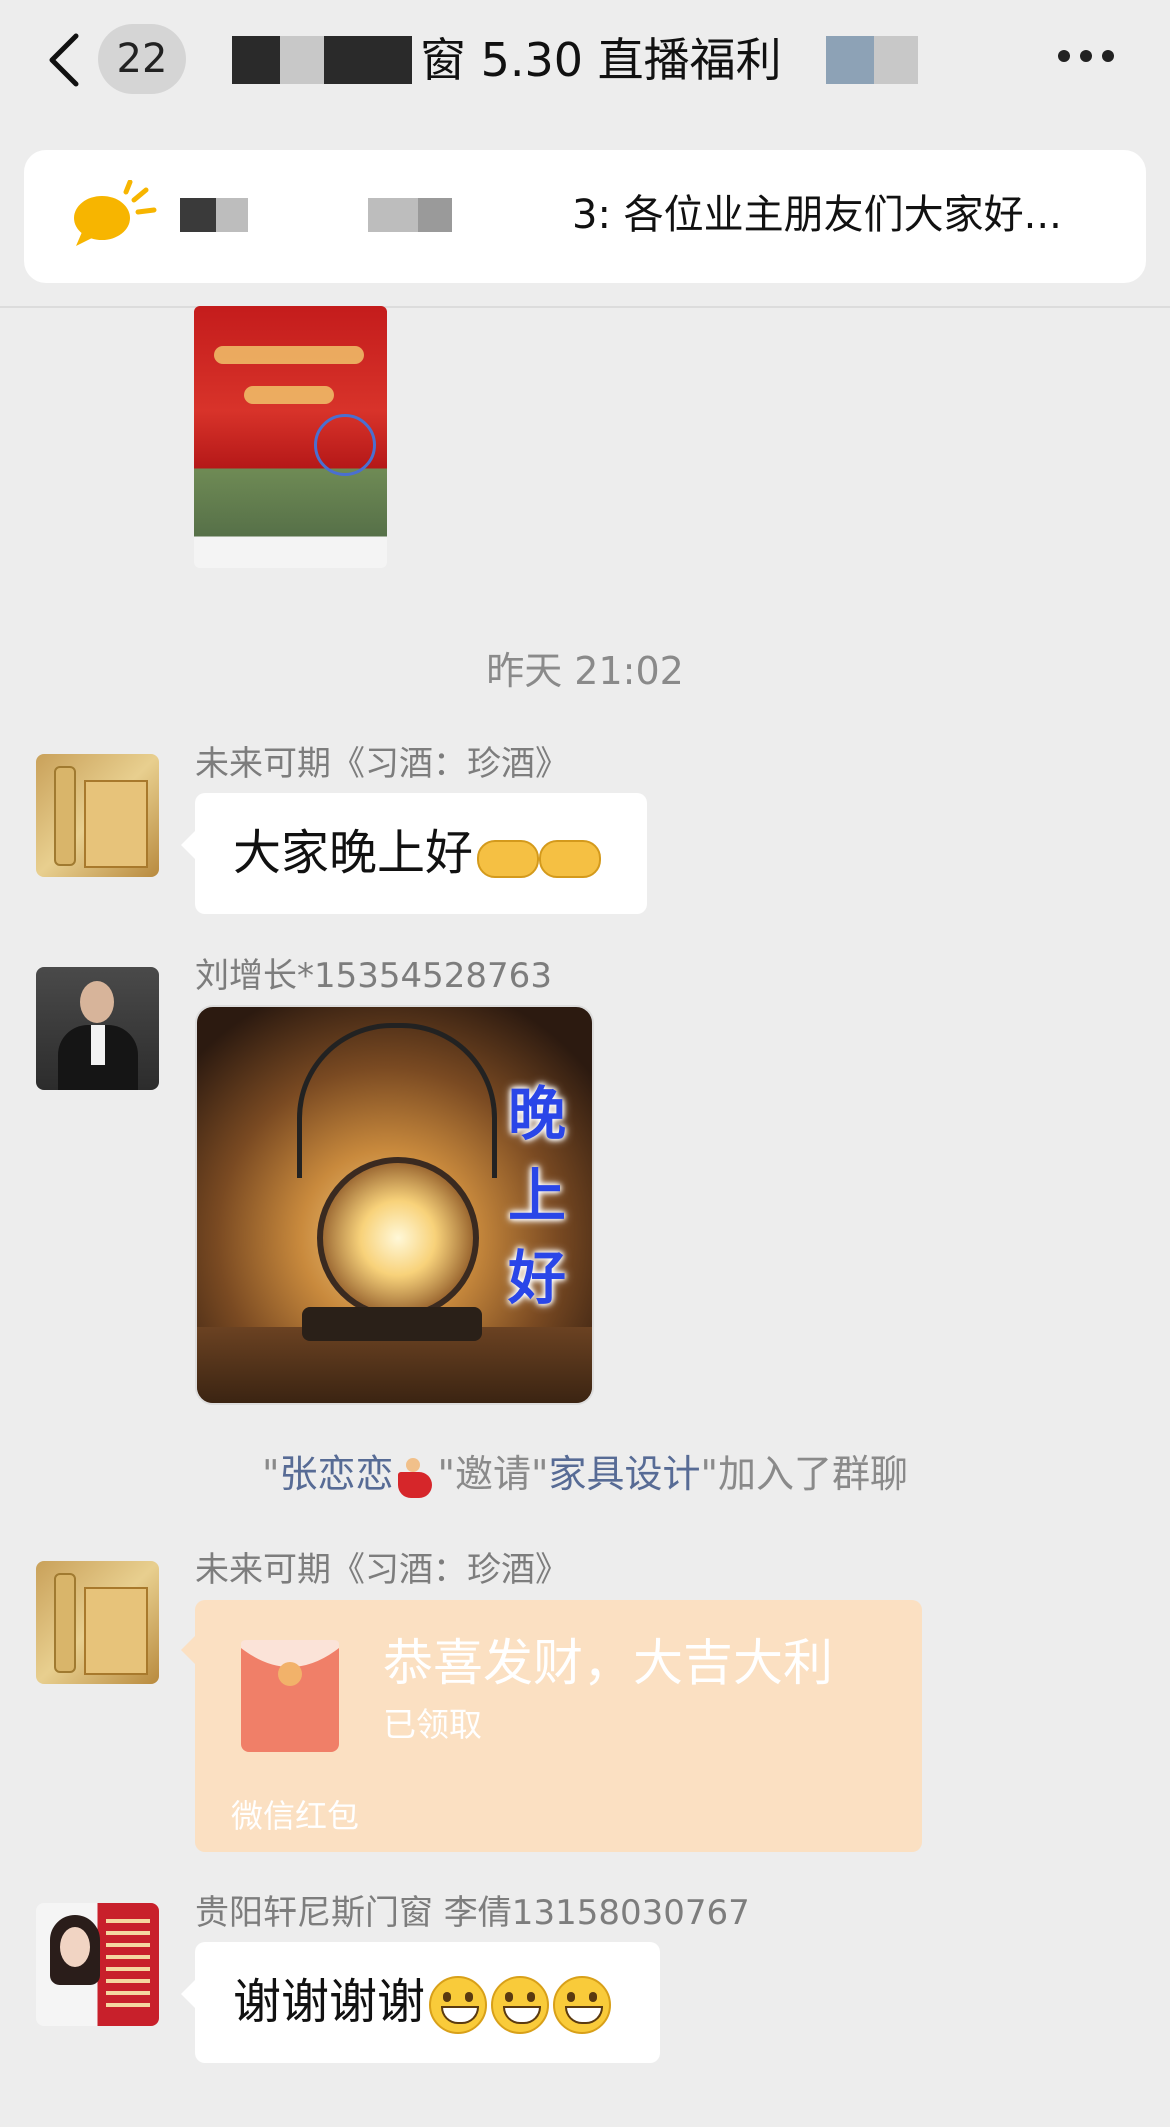 This screenshot has height=2127, width=1170. Describe the element at coordinates (64, 60) in the screenshot. I see `chevron-left-icon` at that location.